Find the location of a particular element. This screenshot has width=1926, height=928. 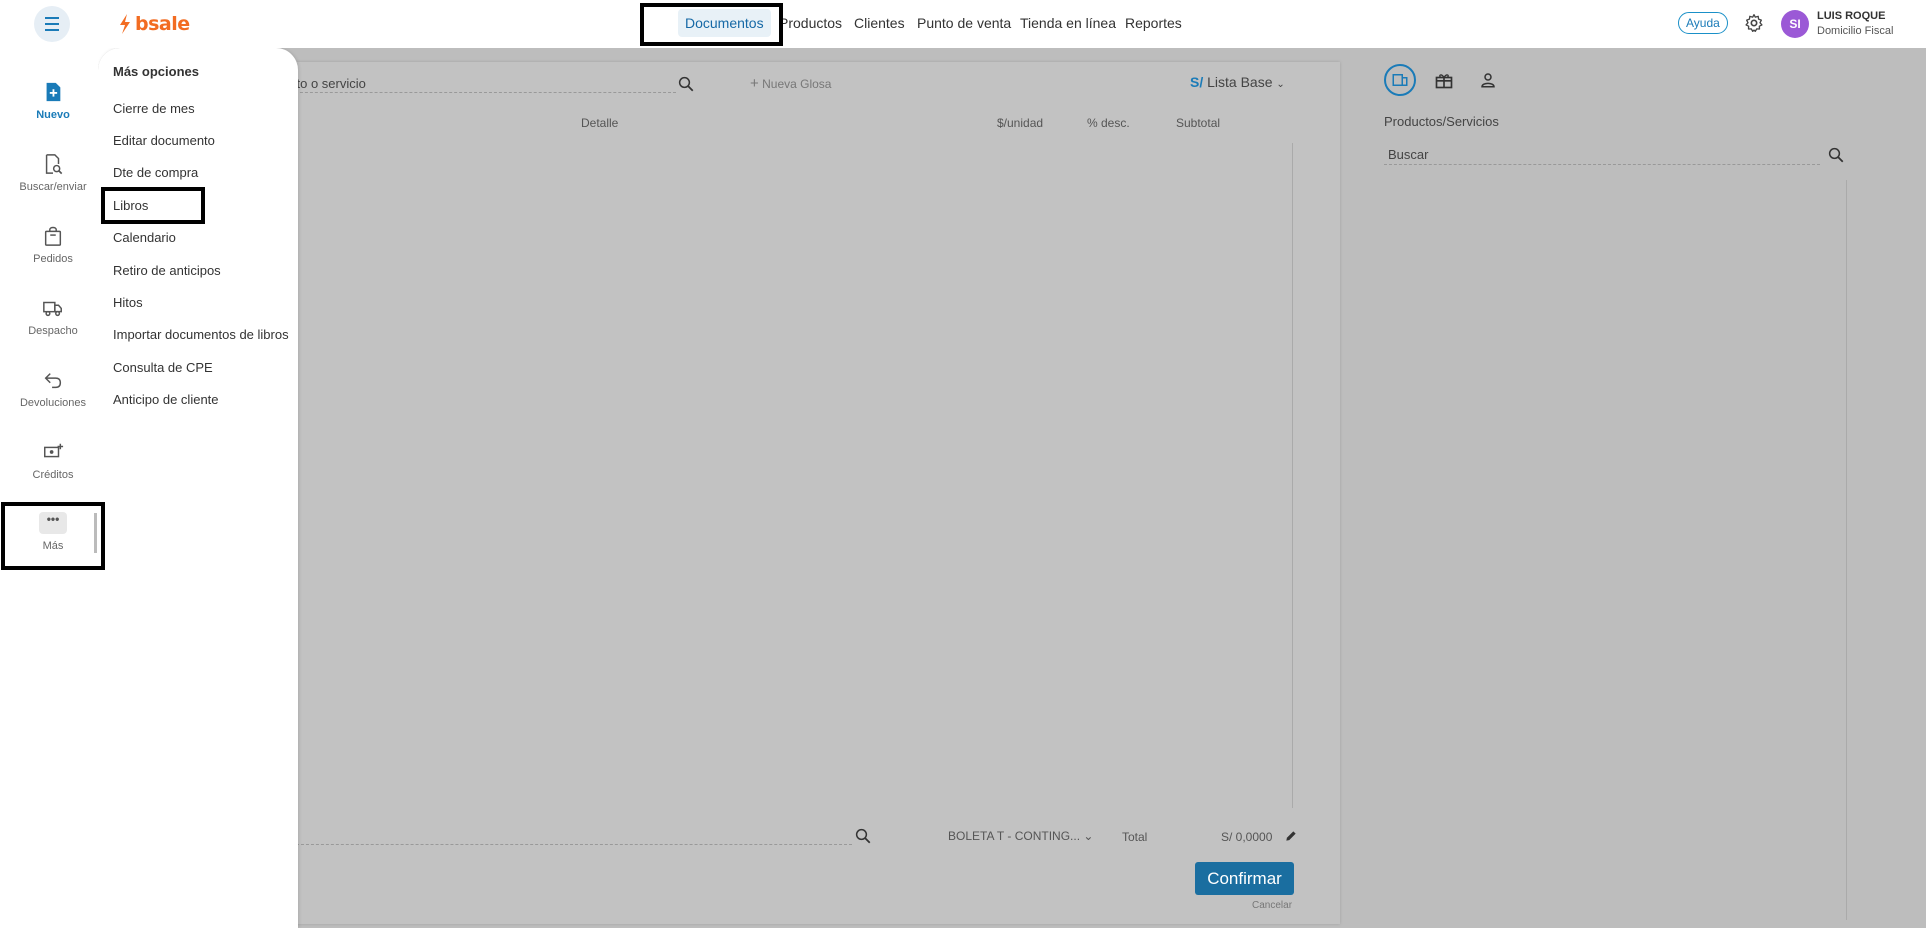

products-panel-title: Productos/Servicios is located at coordinates (1441, 121).